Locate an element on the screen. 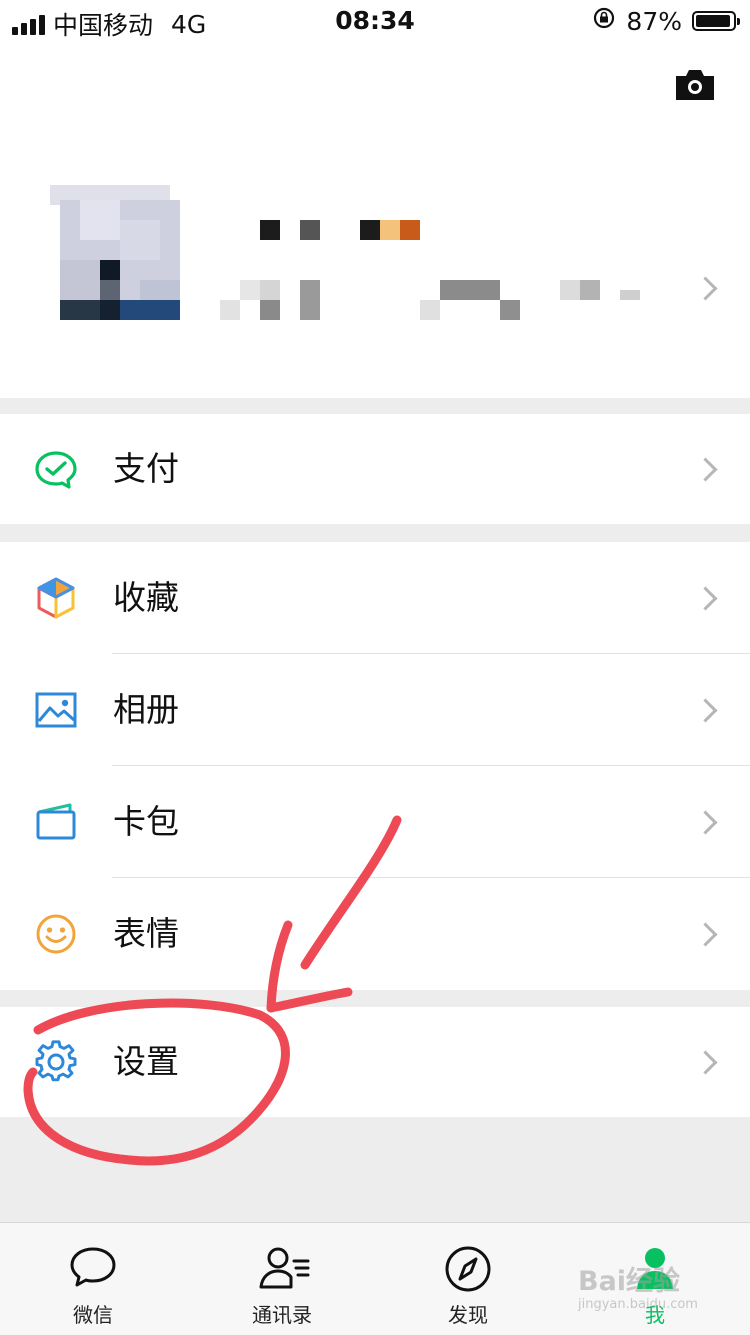 The image size is (750, 1335). cube-icon is located at coordinates (56, 598).